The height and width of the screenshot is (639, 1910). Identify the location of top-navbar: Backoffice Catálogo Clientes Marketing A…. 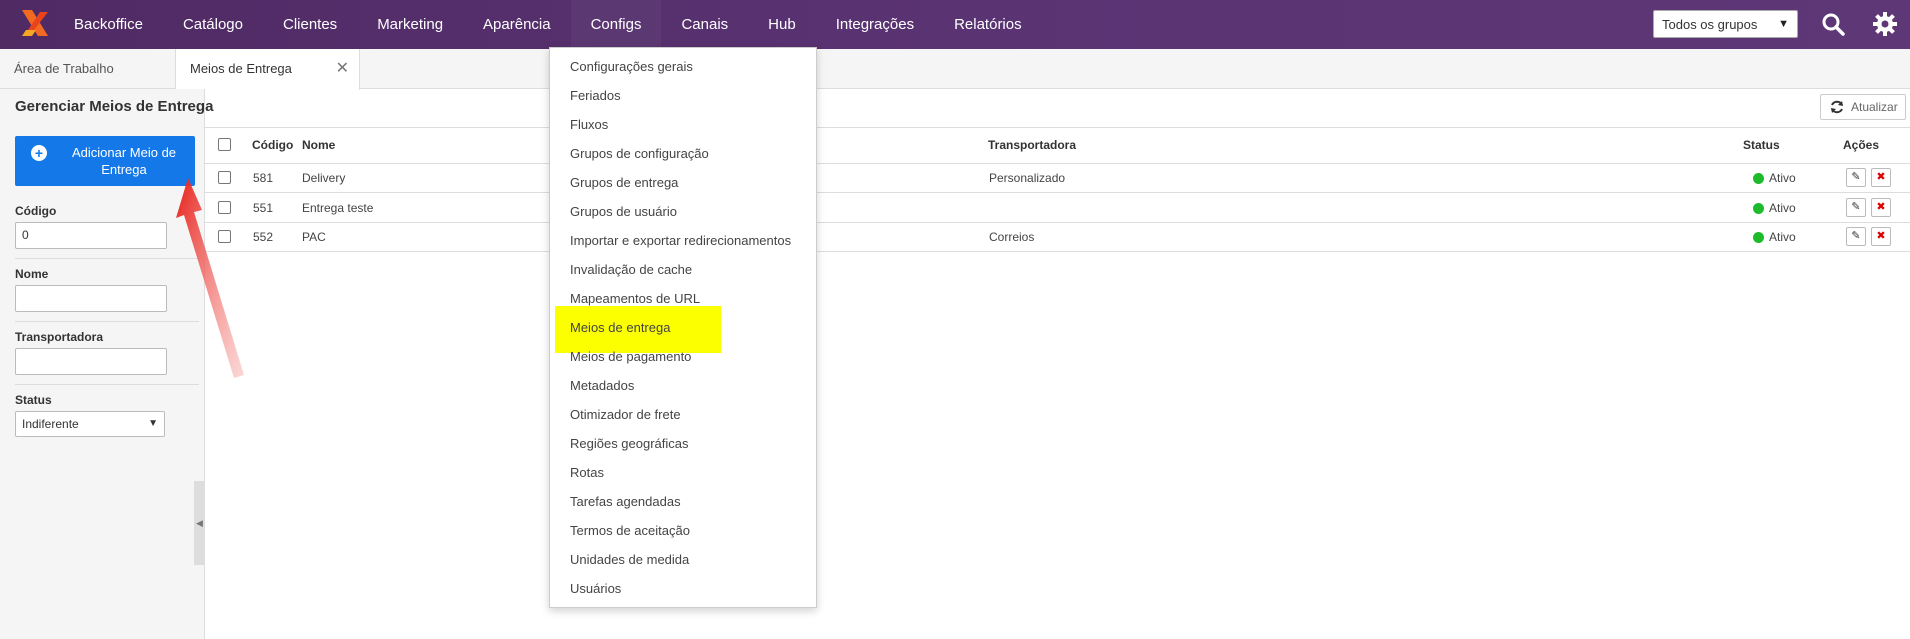
(955, 24).